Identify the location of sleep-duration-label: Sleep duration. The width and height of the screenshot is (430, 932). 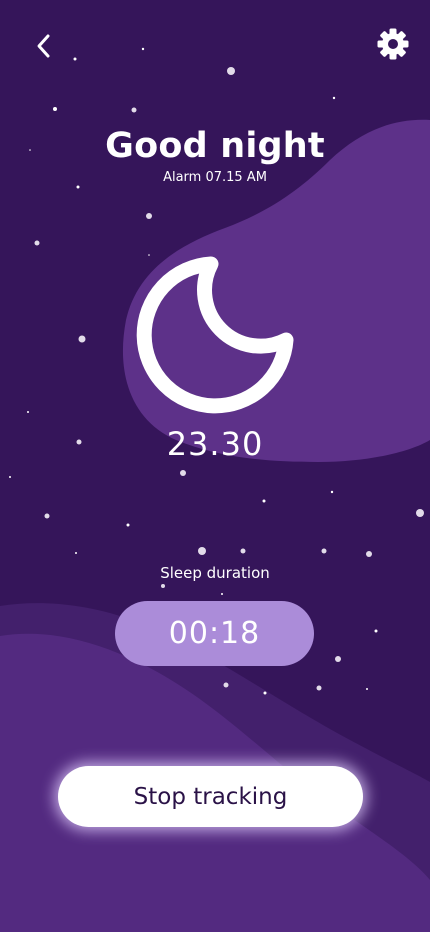
(215, 573).